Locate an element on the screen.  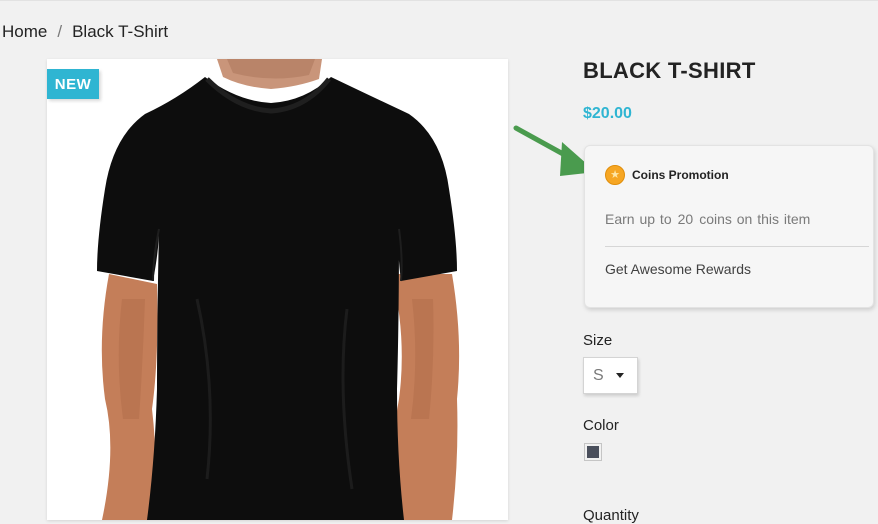
header-divider is located at coordinates (439, 0).